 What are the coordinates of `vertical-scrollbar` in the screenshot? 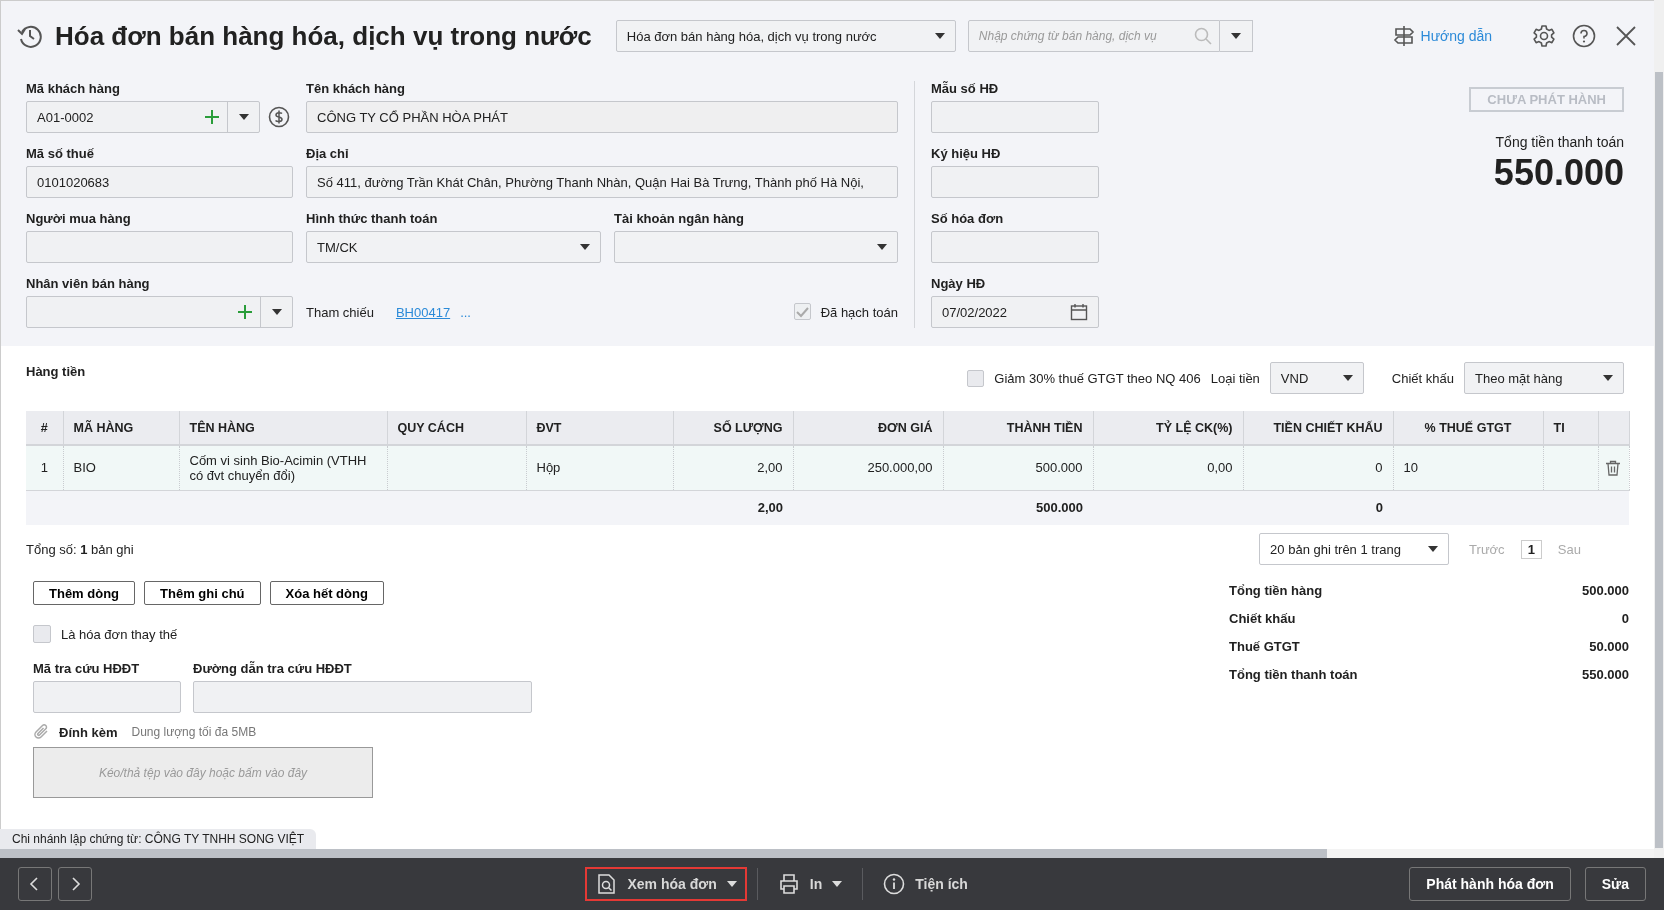 It's located at (1659, 460).